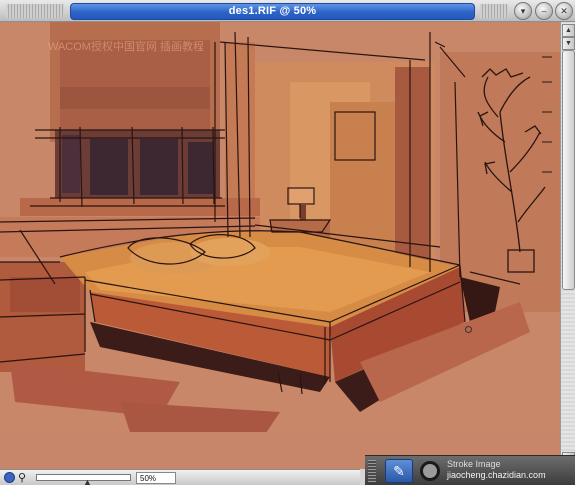  I want to click on magnifier-icon: ⚲, so click(22, 477).